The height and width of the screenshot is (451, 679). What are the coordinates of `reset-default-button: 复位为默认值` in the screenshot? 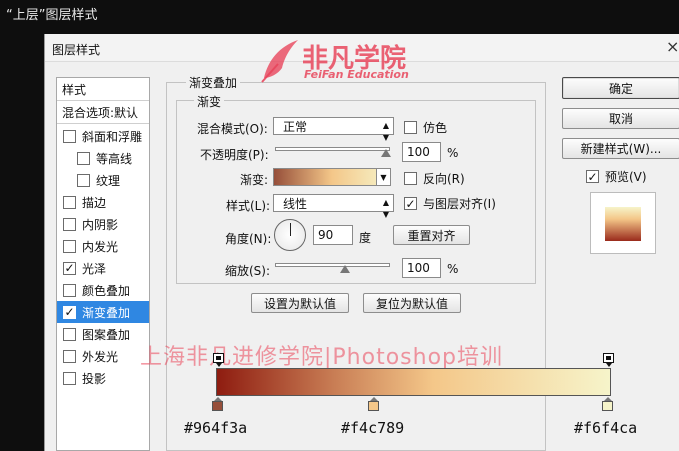 It's located at (412, 303).